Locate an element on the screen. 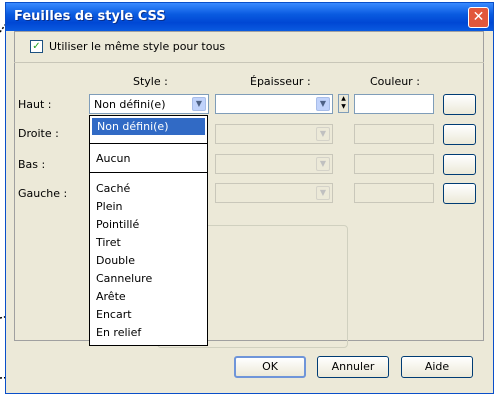 This screenshot has width=496, height=396. dropdown-item: Tiret is located at coordinates (108, 242).